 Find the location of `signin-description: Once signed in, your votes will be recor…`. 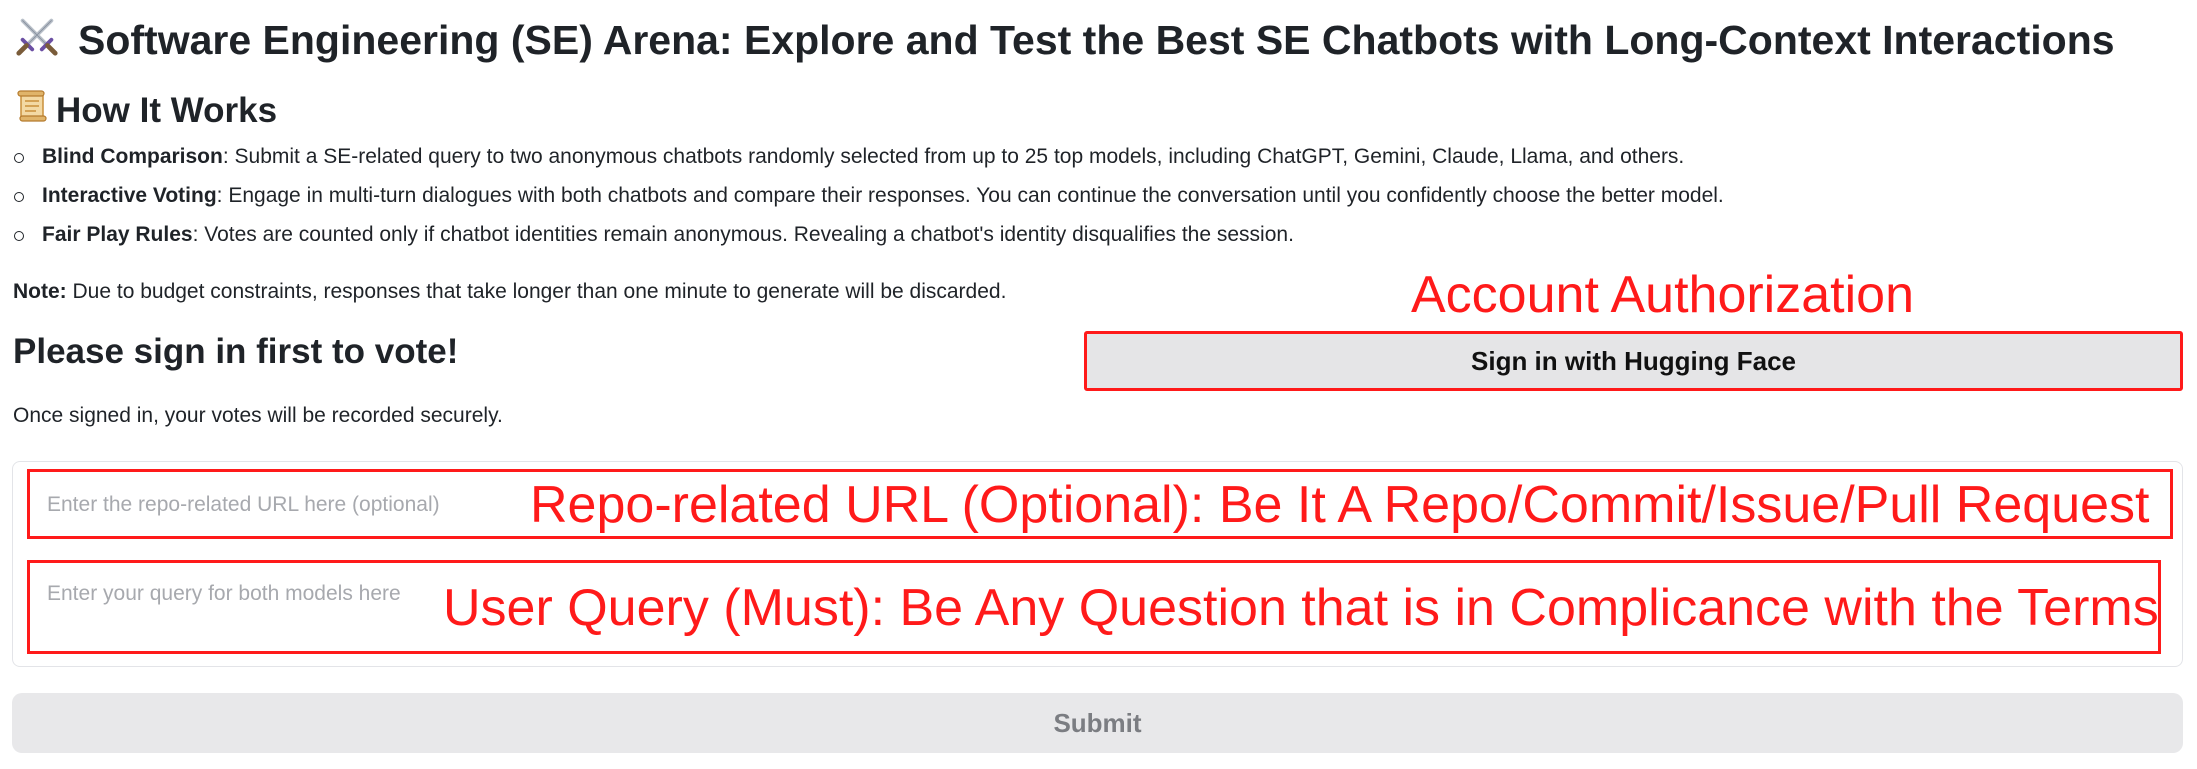

signin-description: Once signed in, your votes will be recor… is located at coordinates (258, 415).